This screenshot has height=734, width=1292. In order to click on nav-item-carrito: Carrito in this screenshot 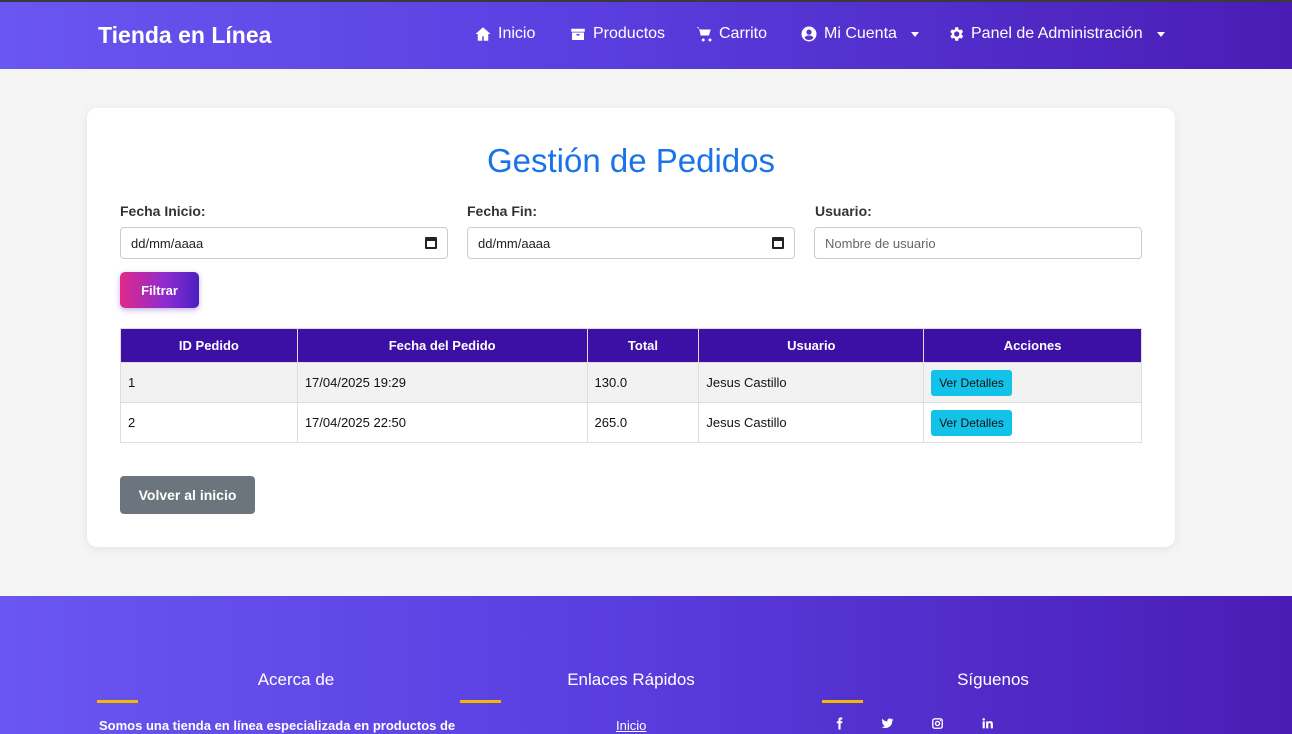, I will do `click(731, 34)`.